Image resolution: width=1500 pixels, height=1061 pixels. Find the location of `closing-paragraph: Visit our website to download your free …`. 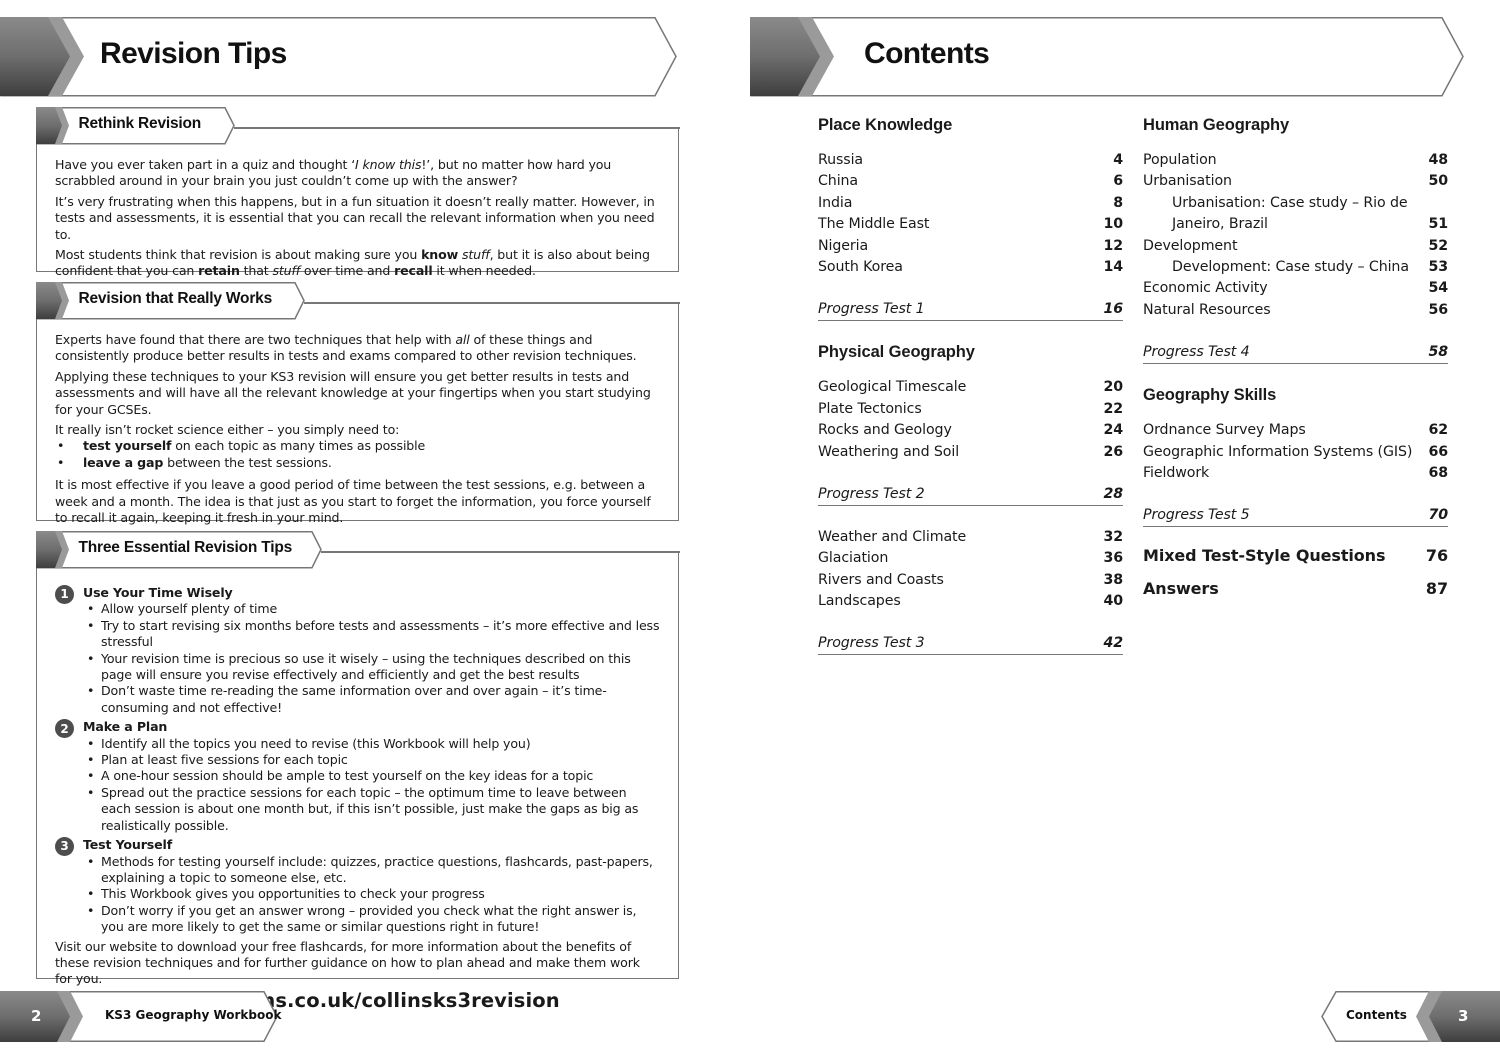

closing-paragraph: Visit our website to download your free … is located at coordinates (347, 962).